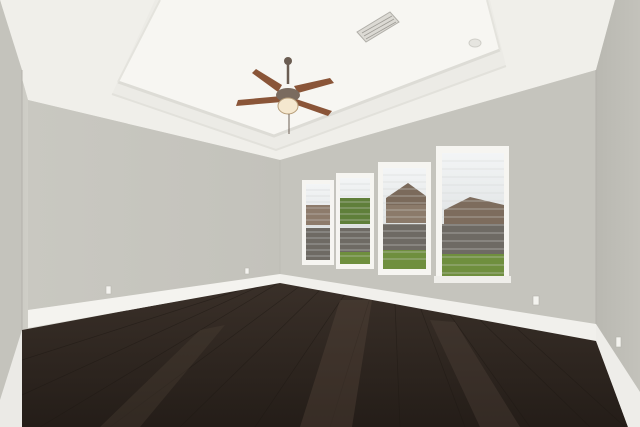 Image resolution: width=640 pixels, height=427 pixels. What do you see at coordinates (288, 106) in the screenshot?
I see `fan-light` at bounding box center [288, 106].